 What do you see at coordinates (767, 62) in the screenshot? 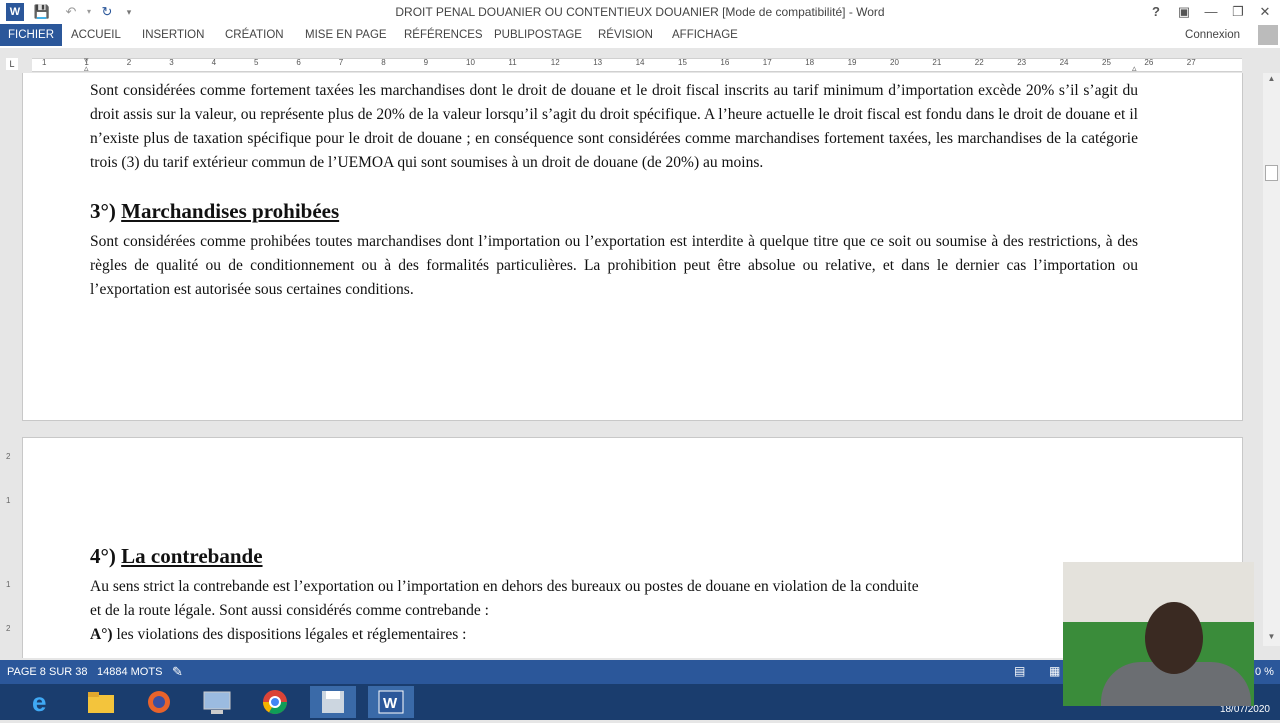
I see `ruler-tick-label: 17` at bounding box center [767, 62].